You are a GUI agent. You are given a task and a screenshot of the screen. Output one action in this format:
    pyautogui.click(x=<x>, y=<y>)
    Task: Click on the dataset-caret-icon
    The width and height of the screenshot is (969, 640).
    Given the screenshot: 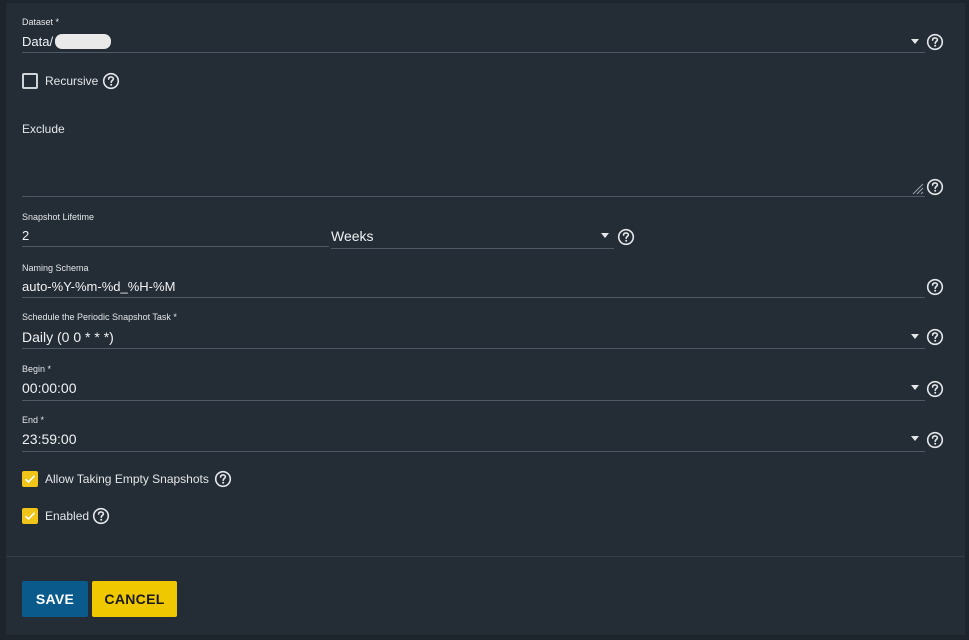 What is the action you would take?
    pyautogui.click(x=915, y=41)
    